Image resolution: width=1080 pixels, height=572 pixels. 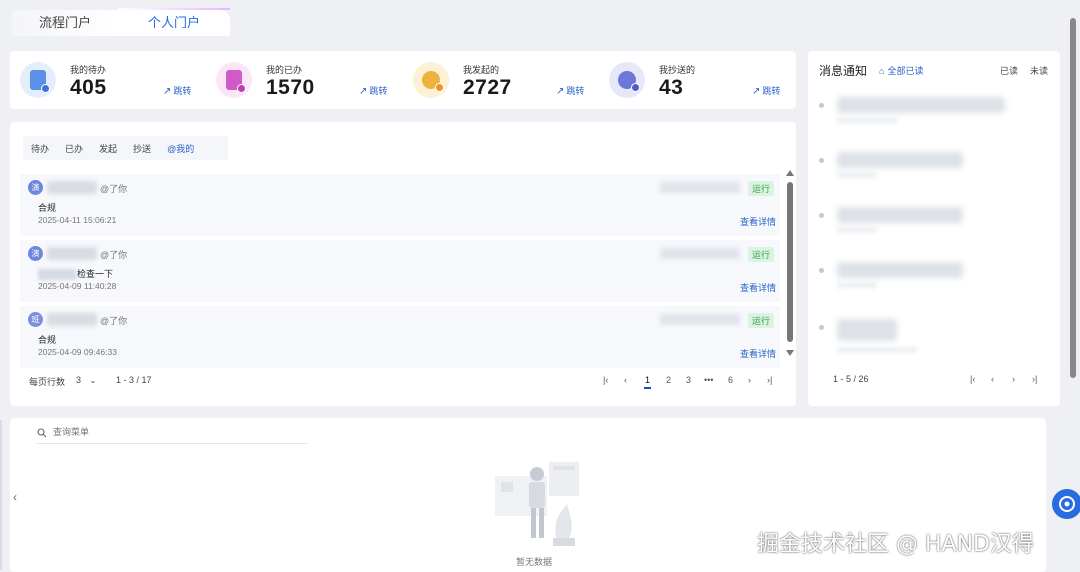 I want to click on message-title-row: 检查一下, so click(x=76, y=274).